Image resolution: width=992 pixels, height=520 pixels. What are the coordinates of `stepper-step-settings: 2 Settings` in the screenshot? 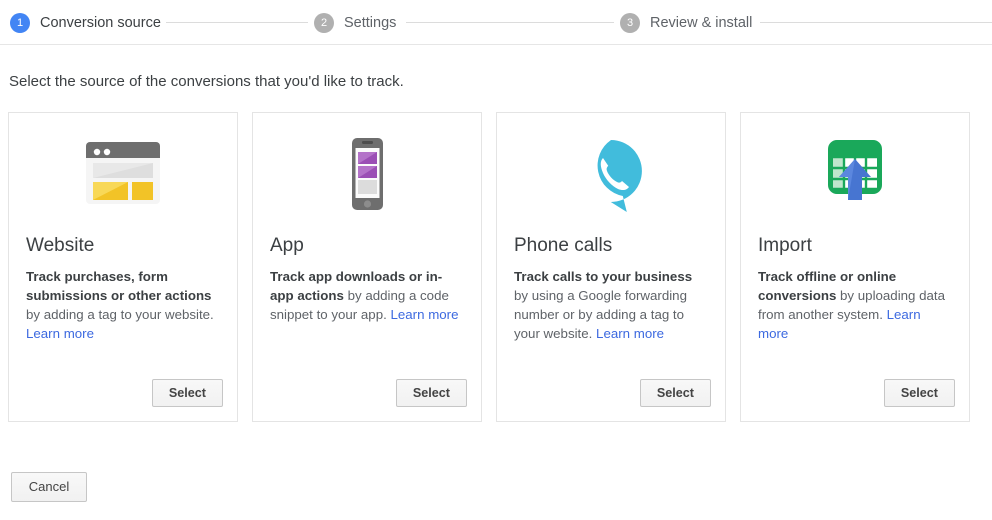 It's located at (355, 22).